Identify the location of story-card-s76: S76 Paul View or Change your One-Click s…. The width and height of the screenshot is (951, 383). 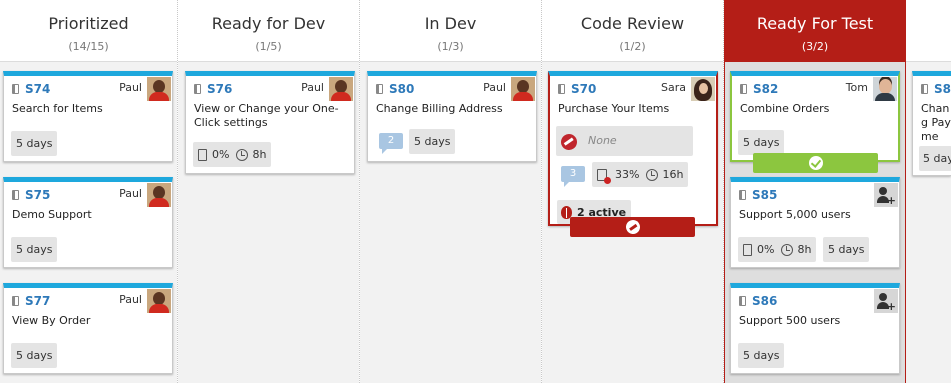
(270, 122).